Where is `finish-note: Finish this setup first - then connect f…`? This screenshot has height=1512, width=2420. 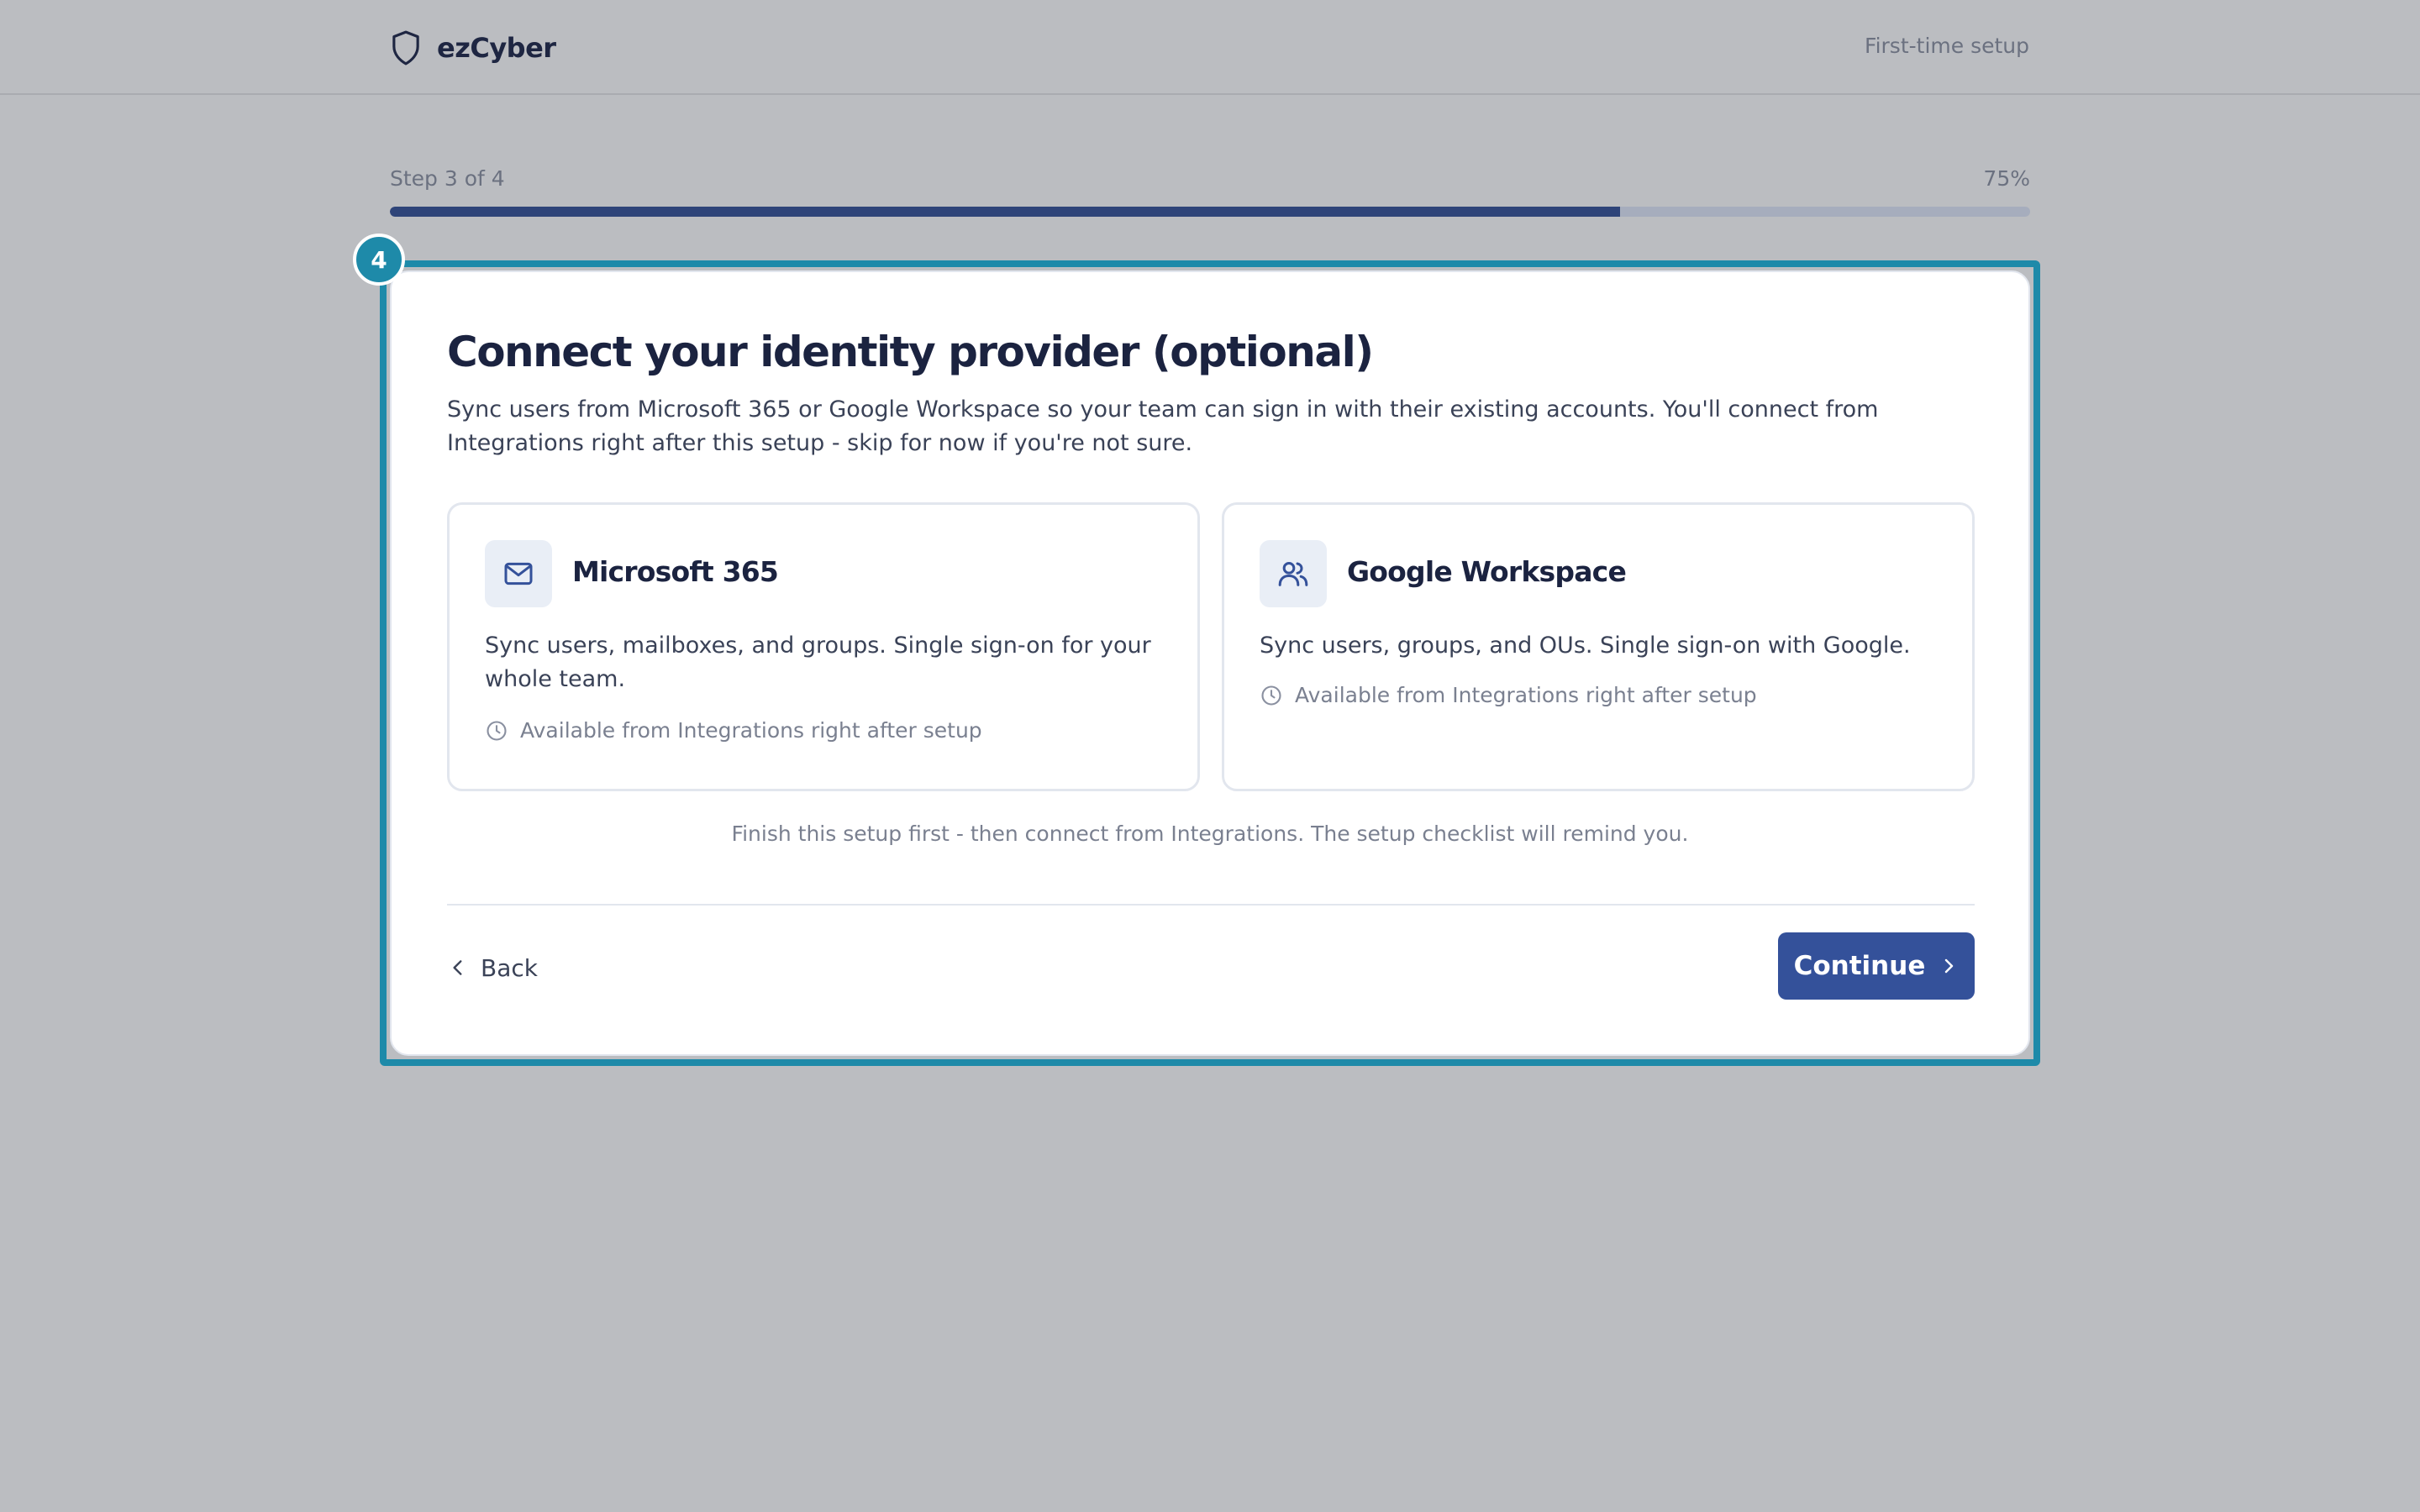 finish-note: Finish this setup first - then connect f… is located at coordinates (1210, 834).